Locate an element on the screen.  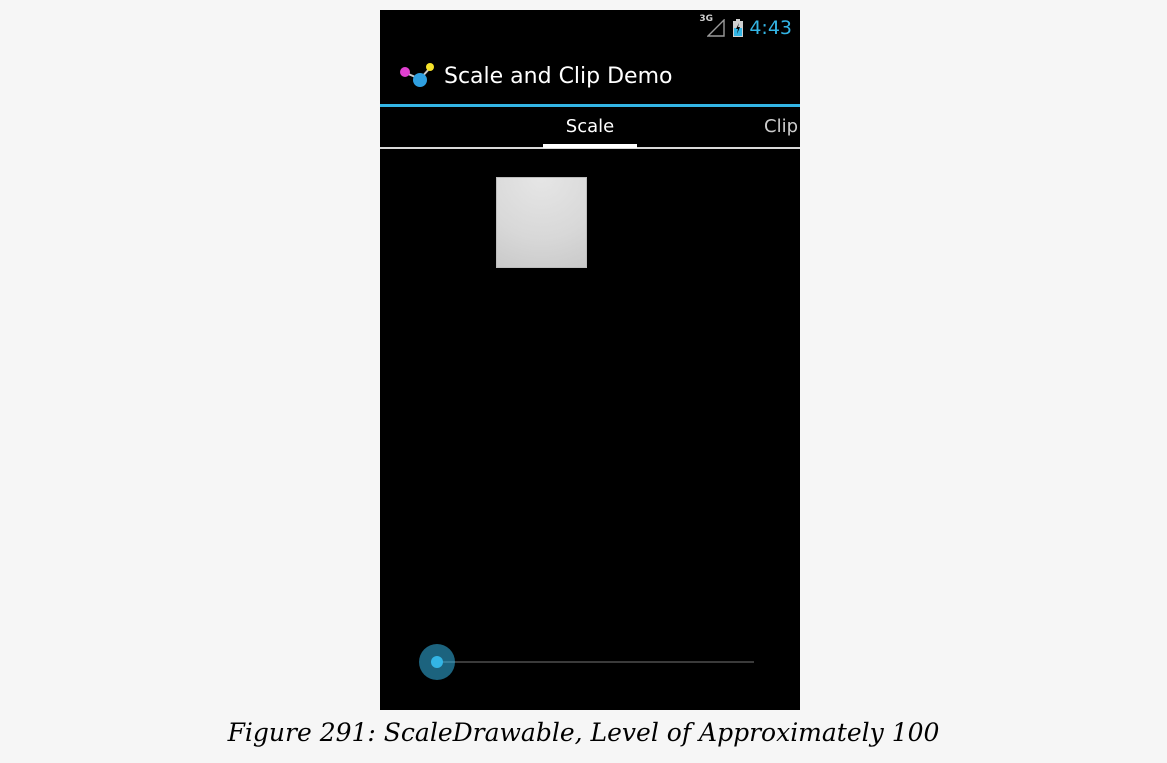
app-molecule-icon is located at coordinates (417, 76).